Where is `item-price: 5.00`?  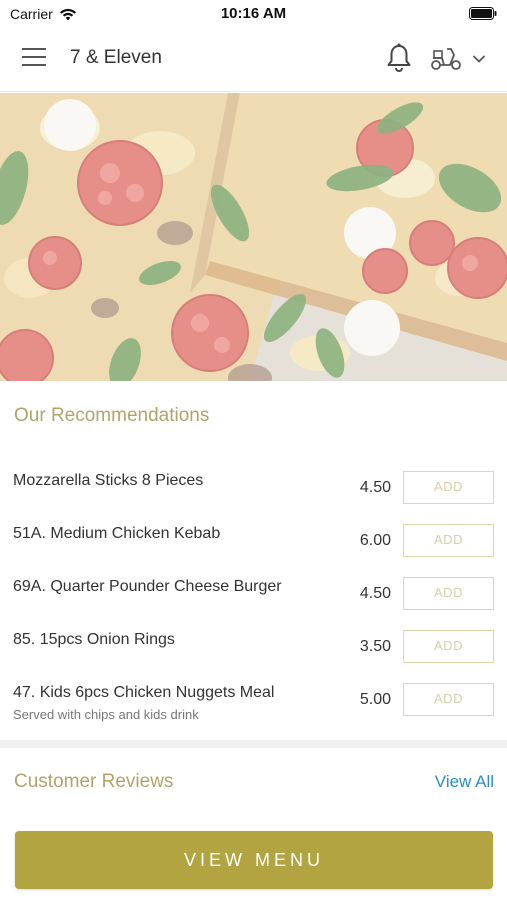 item-price: 5.00 is located at coordinates (375, 699).